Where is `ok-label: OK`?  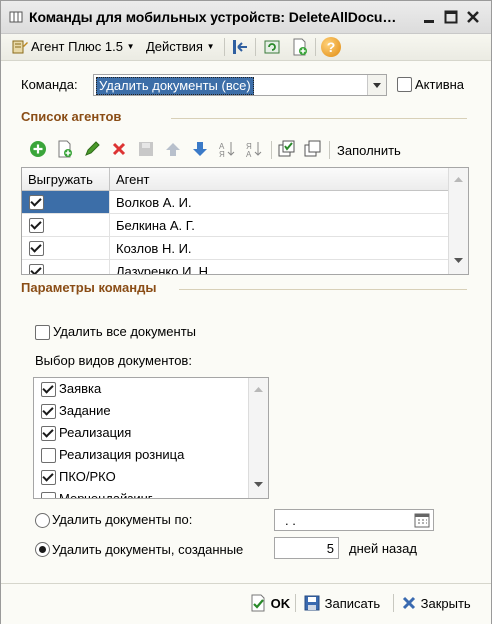
ok-label: OK is located at coordinates (280, 603).